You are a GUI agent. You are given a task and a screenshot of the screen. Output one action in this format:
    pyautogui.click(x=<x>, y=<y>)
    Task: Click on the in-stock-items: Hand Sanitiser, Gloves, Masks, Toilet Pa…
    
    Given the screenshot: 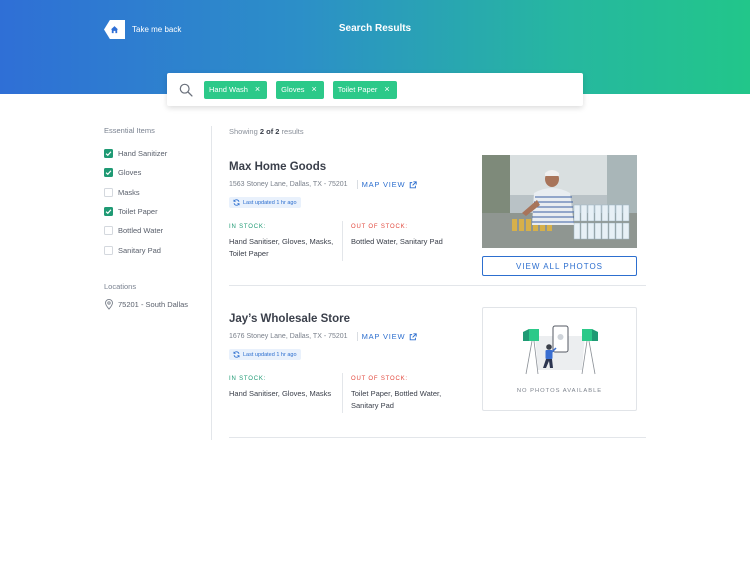 What is the action you would take?
    pyautogui.click(x=281, y=247)
    